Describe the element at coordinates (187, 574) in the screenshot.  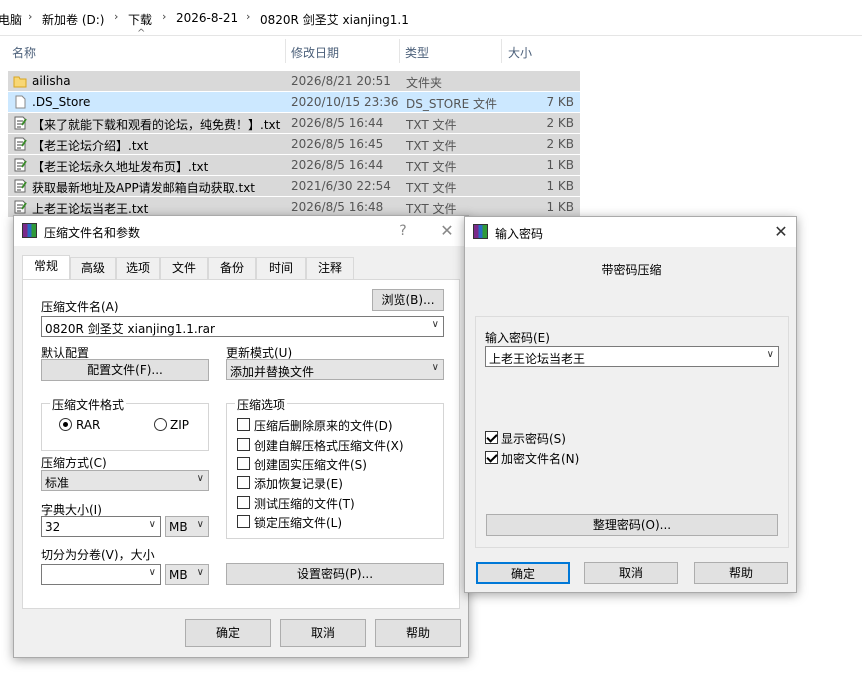
I see `split-unit-select: MB ∨` at that location.